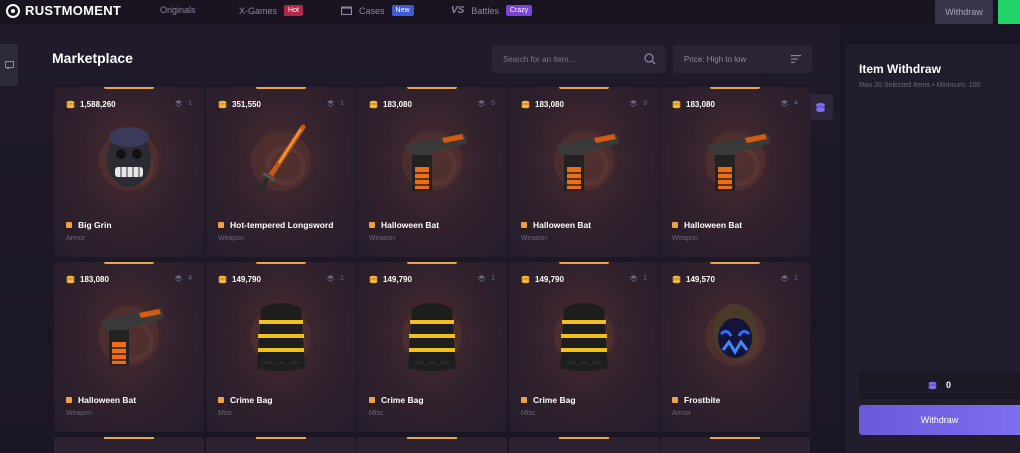 The height and width of the screenshot is (453, 1020). What do you see at coordinates (271, 10) in the screenshot?
I see `nav-x-games: X-Games Hot` at bounding box center [271, 10].